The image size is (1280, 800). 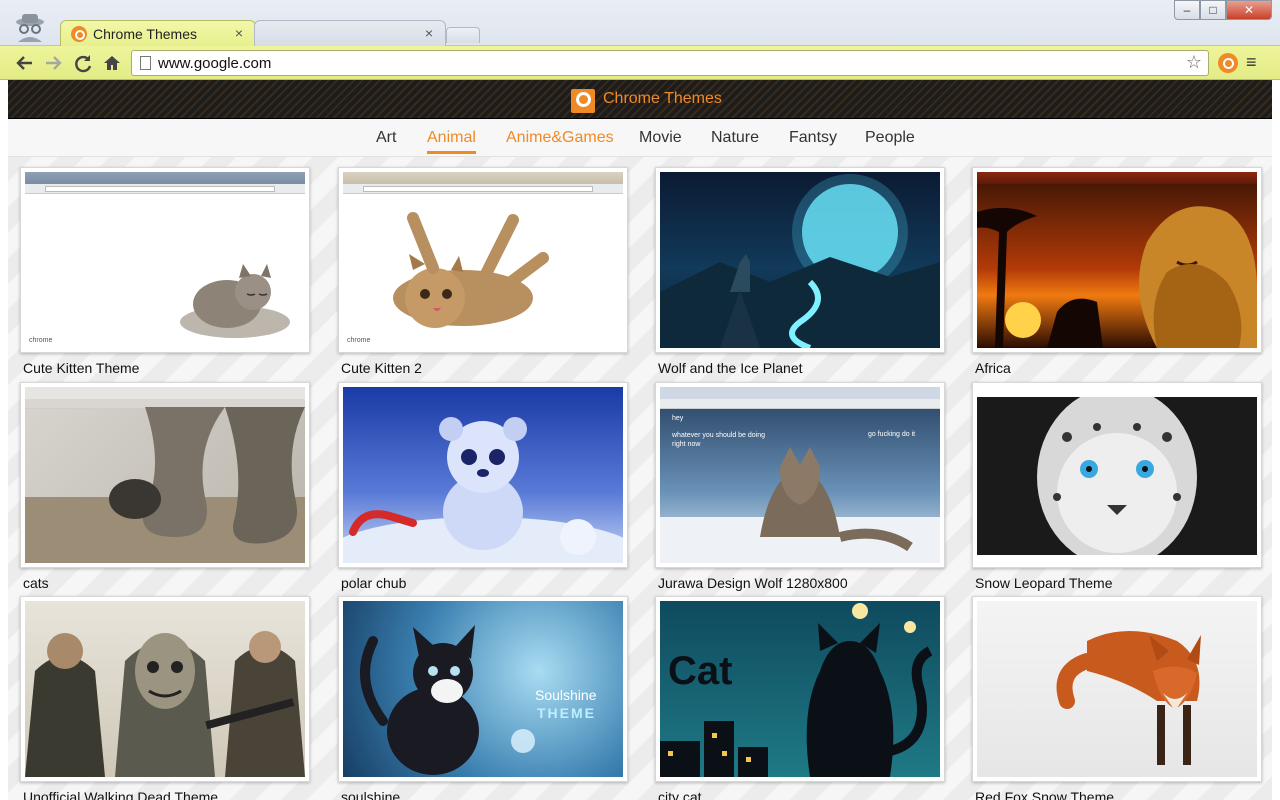 I want to click on theme-title: Red Fox Snow Theme, so click(x=1044, y=794).